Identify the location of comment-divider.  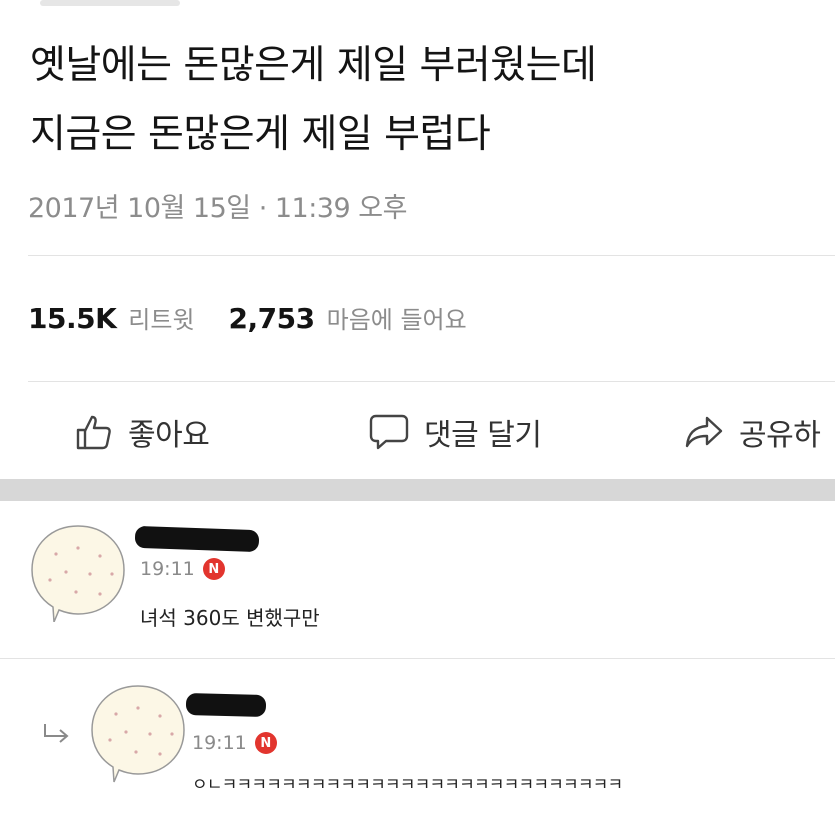
(417, 658).